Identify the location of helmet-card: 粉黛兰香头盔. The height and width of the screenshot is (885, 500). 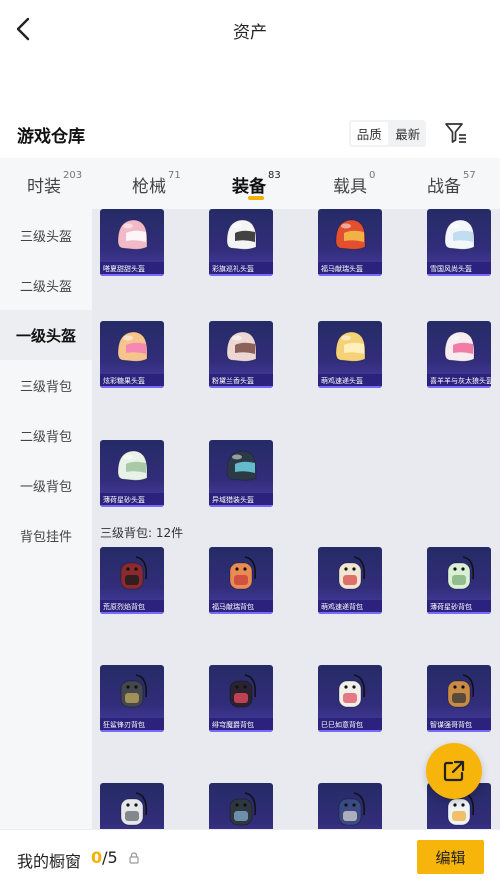
(241, 354).